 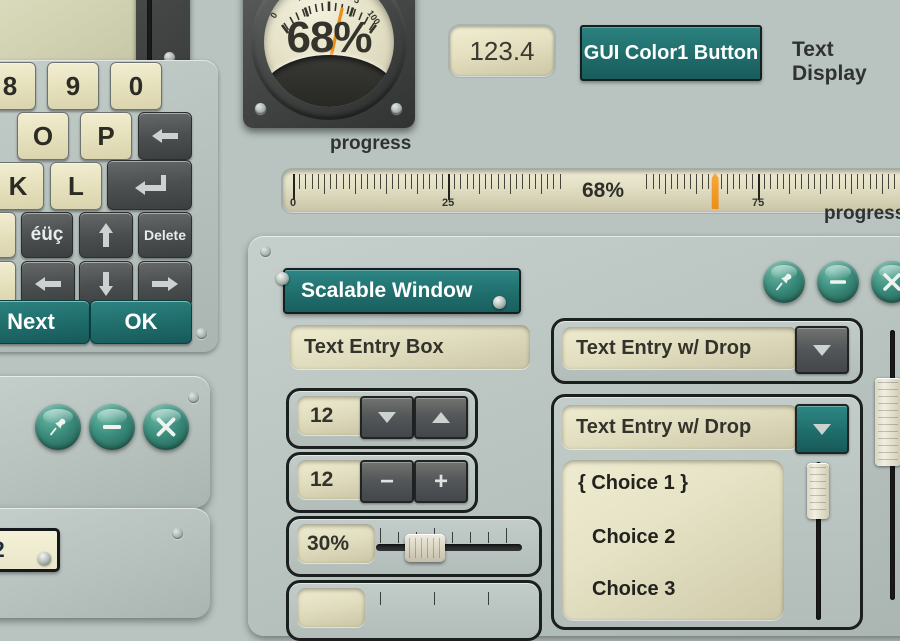 What do you see at coordinates (449, 547) in the screenshot?
I see `percent-slider-track` at bounding box center [449, 547].